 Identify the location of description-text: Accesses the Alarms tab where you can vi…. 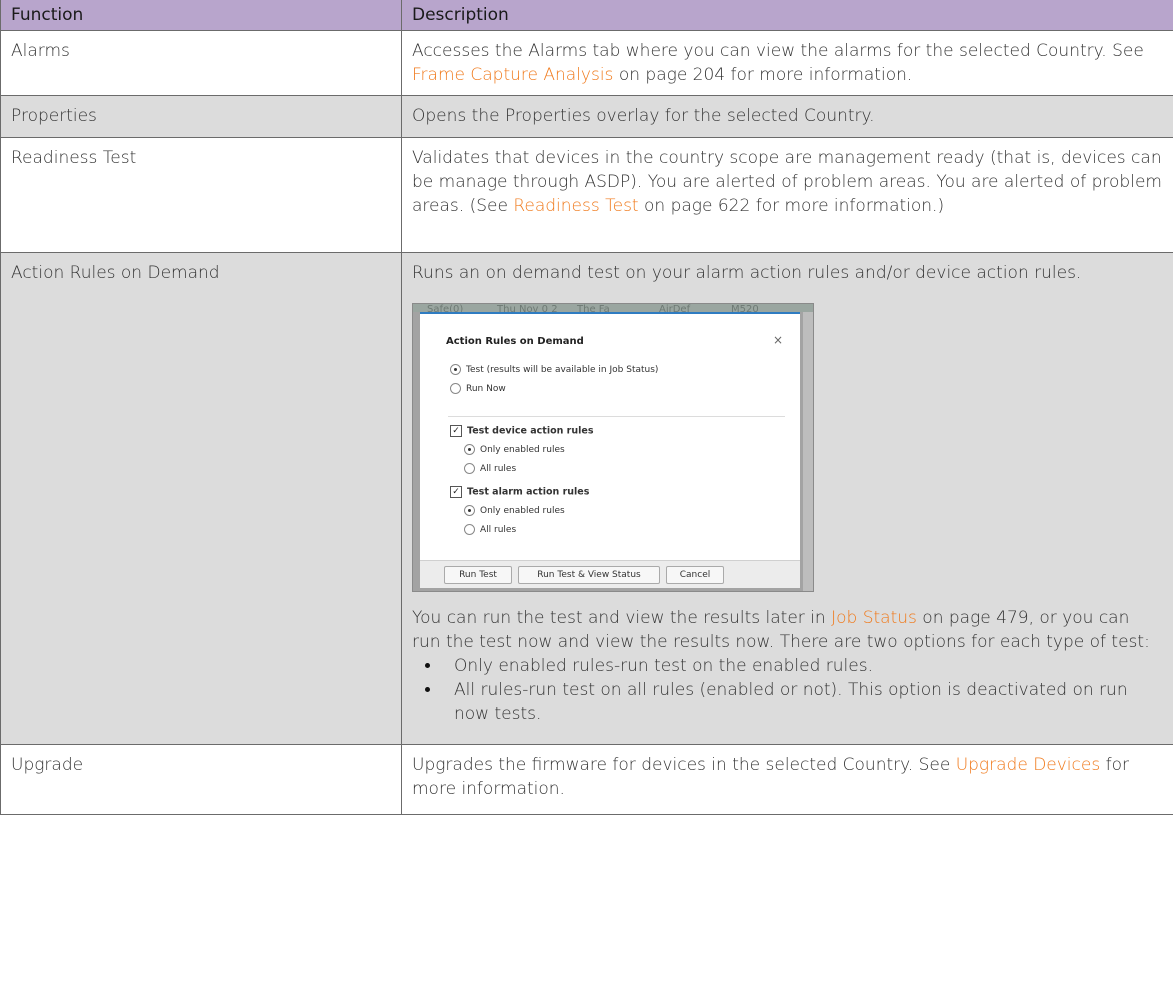
(778, 51).